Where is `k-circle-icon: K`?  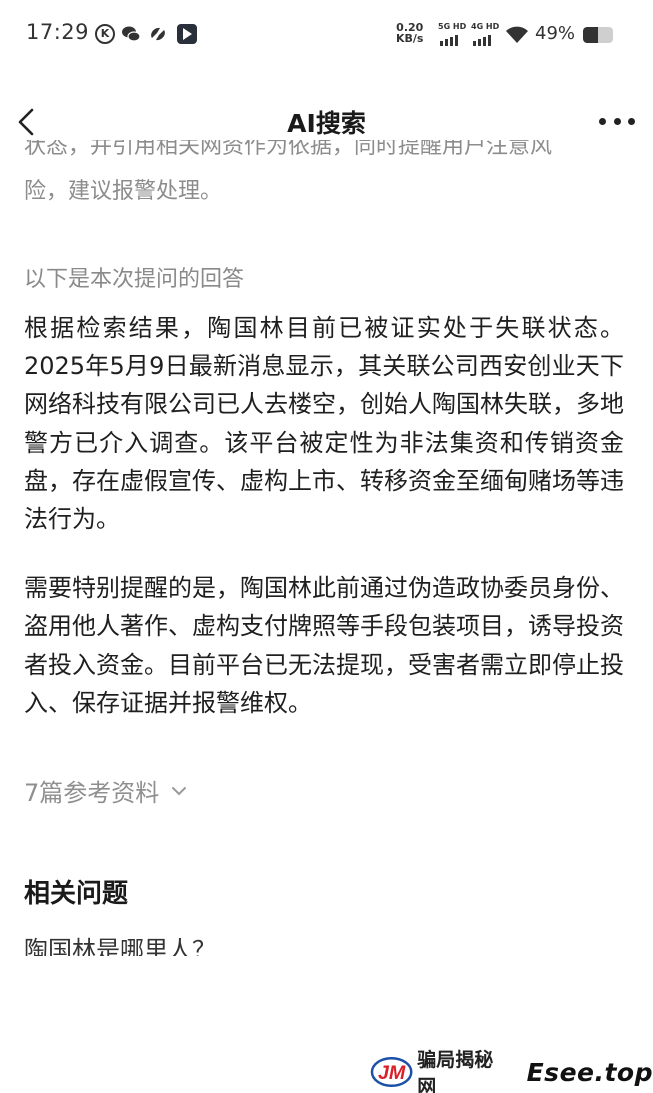 k-circle-icon: K is located at coordinates (105, 34).